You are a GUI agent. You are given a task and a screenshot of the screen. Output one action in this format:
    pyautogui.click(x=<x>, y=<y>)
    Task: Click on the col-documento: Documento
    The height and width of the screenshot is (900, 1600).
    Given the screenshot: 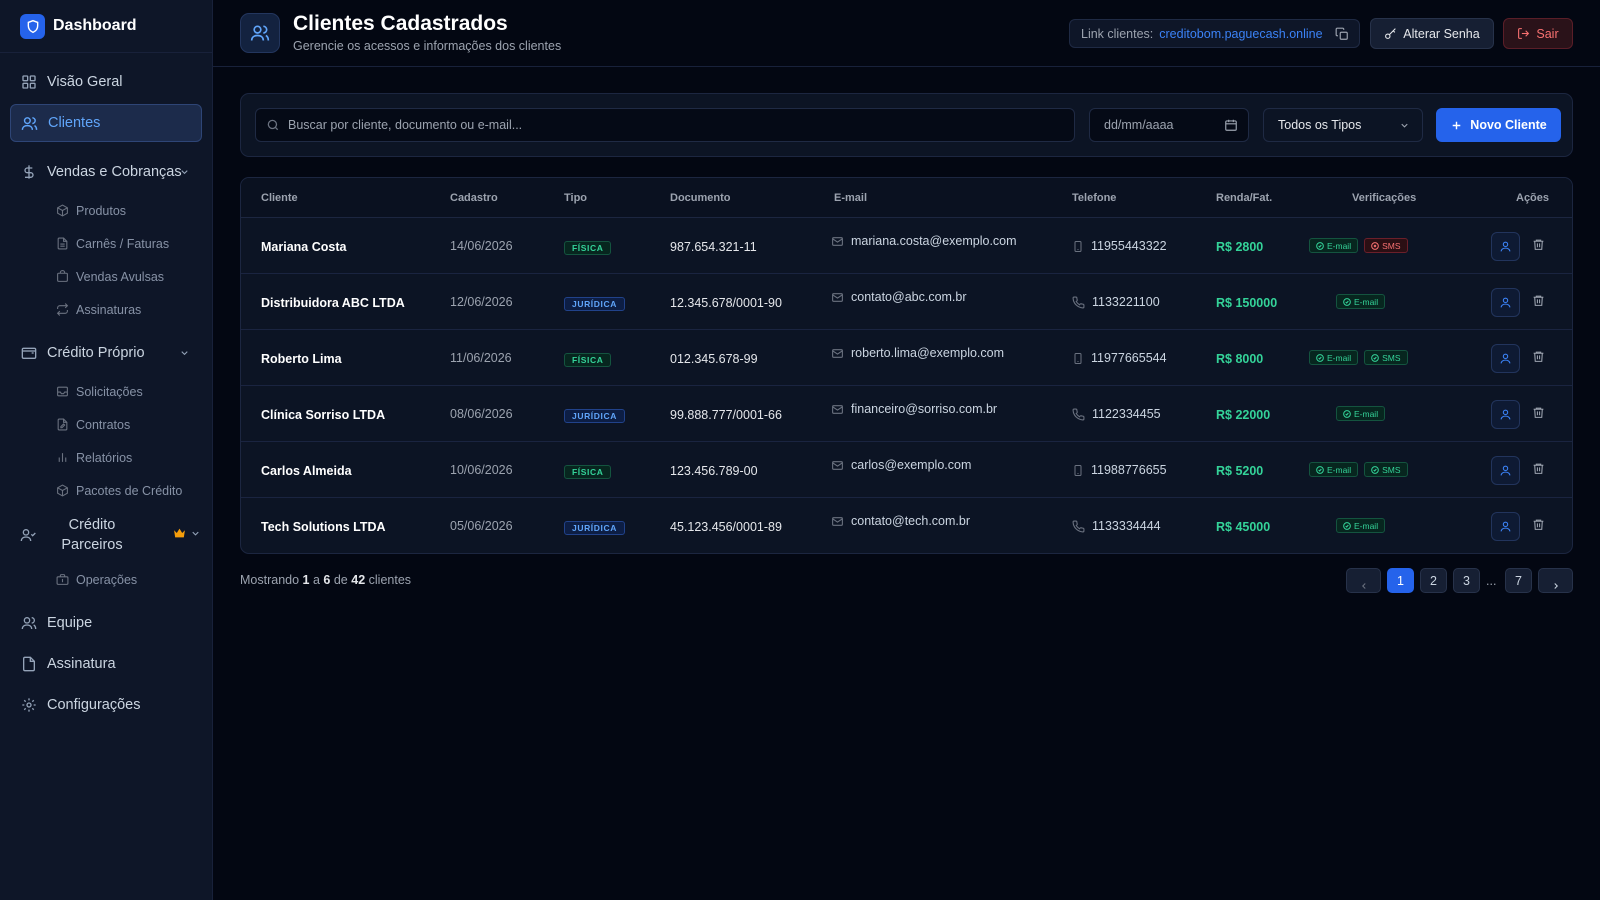 What is the action you would take?
    pyautogui.click(x=700, y=198)
    